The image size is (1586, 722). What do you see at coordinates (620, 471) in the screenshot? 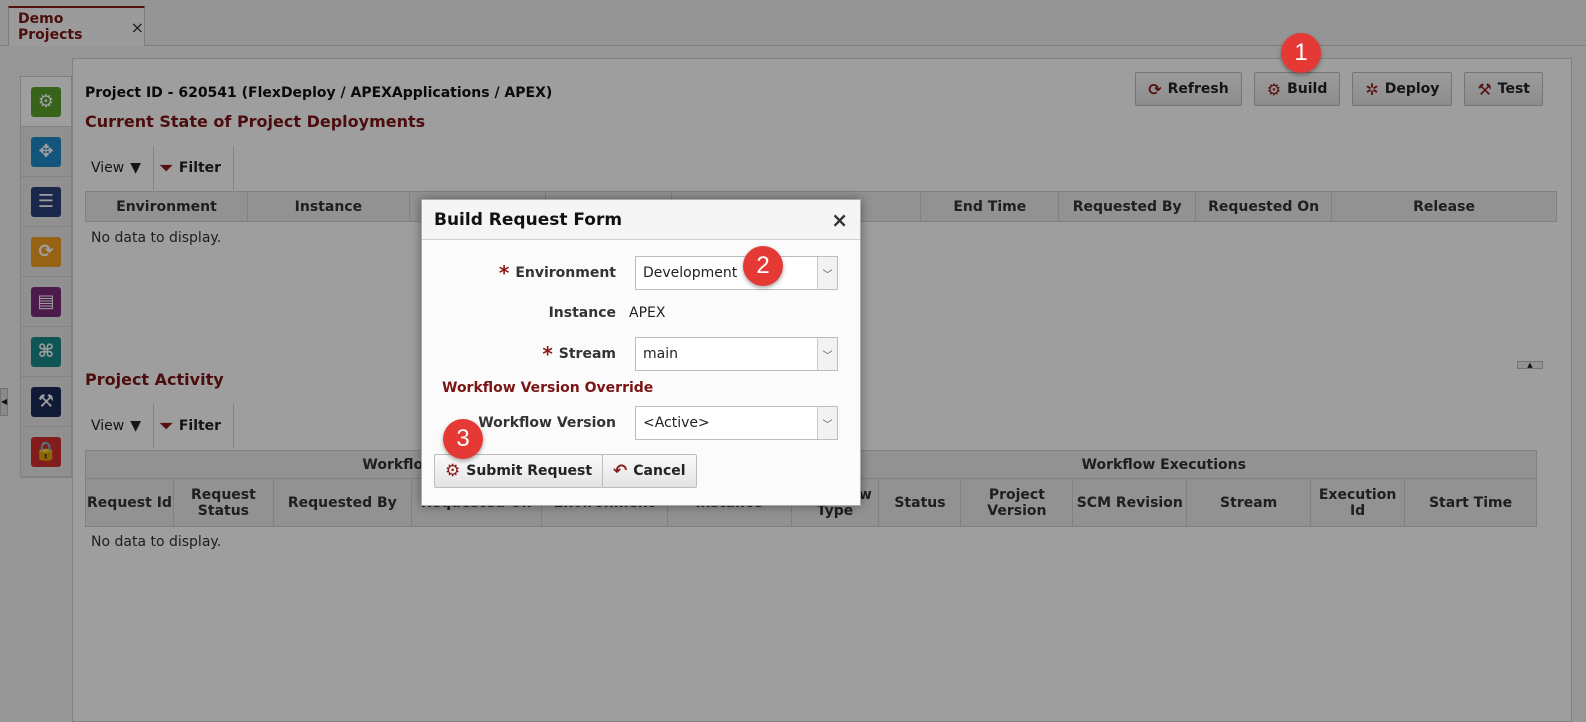
I see `undo-icon: ↶` at bounding box center [620, 471].